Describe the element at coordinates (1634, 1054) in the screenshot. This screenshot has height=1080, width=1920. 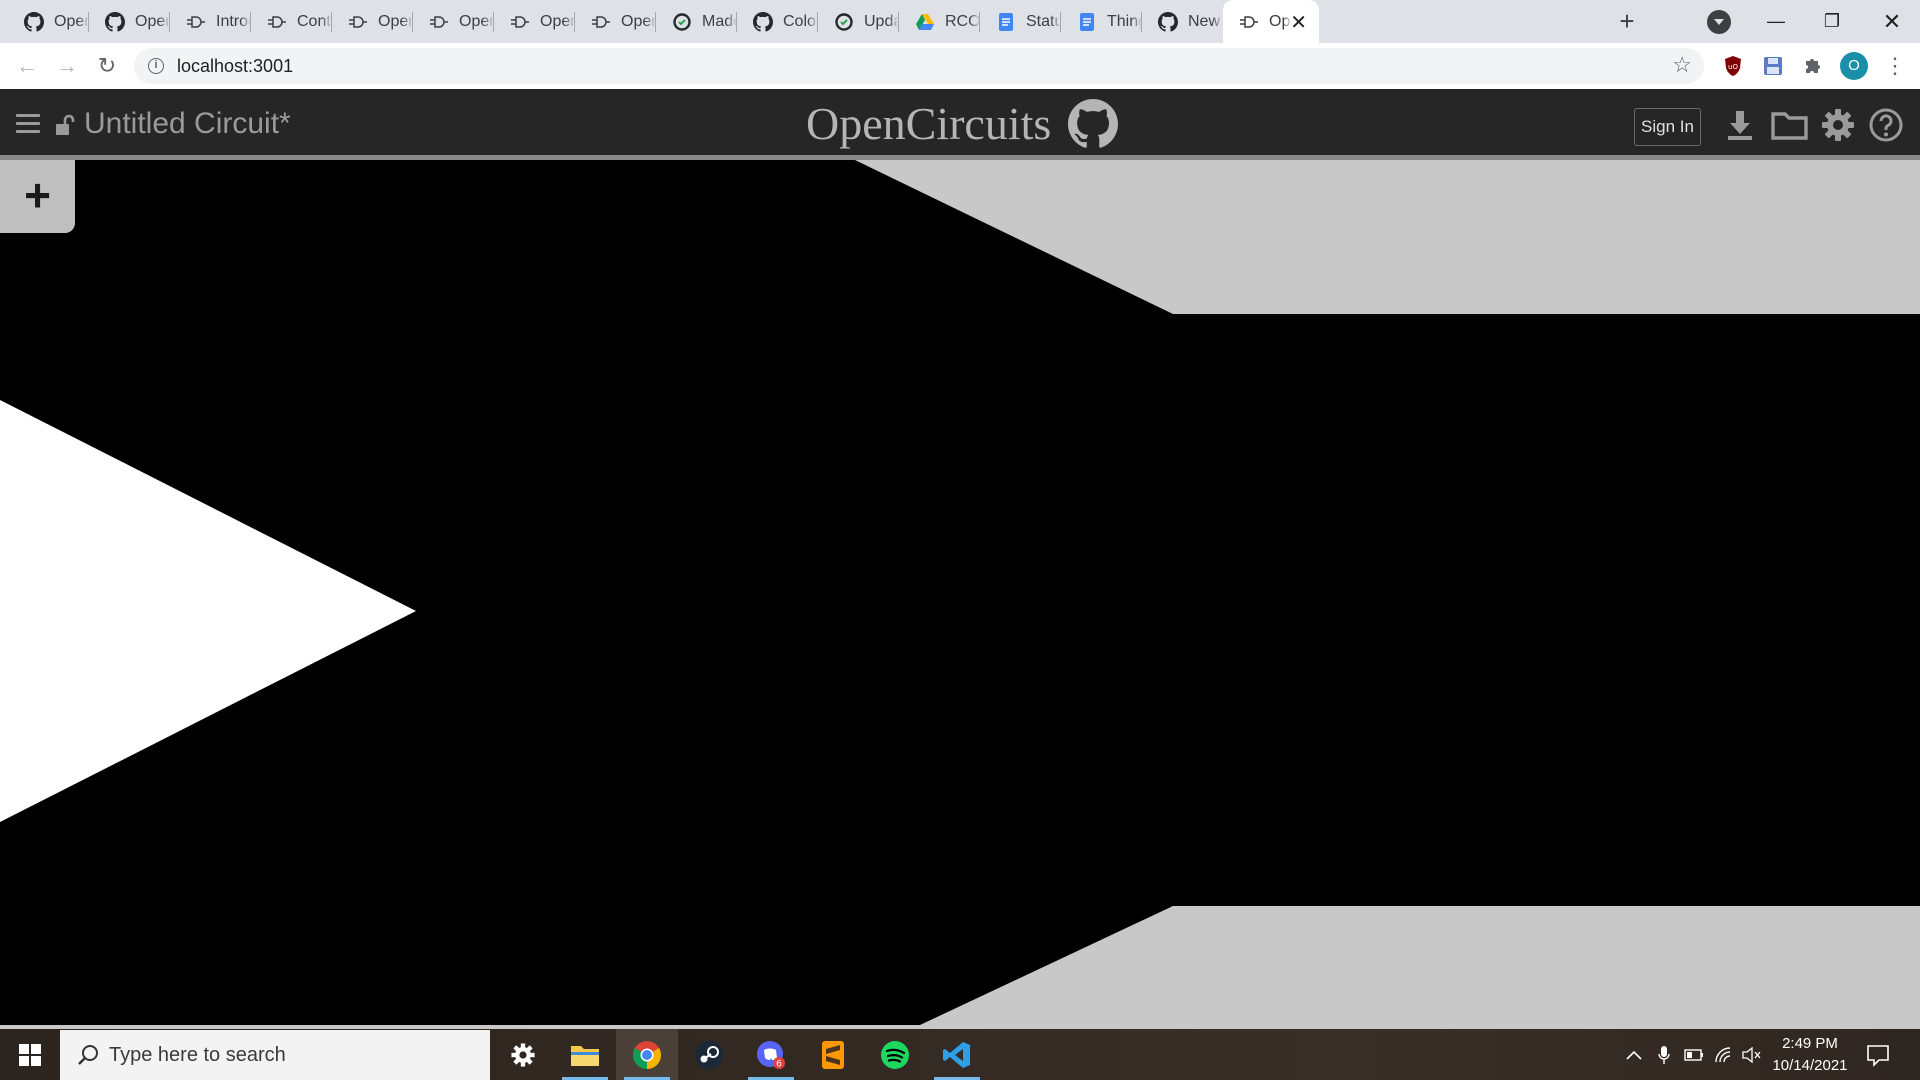
I see `show-hidden-icons-chevron-icon` at that location.